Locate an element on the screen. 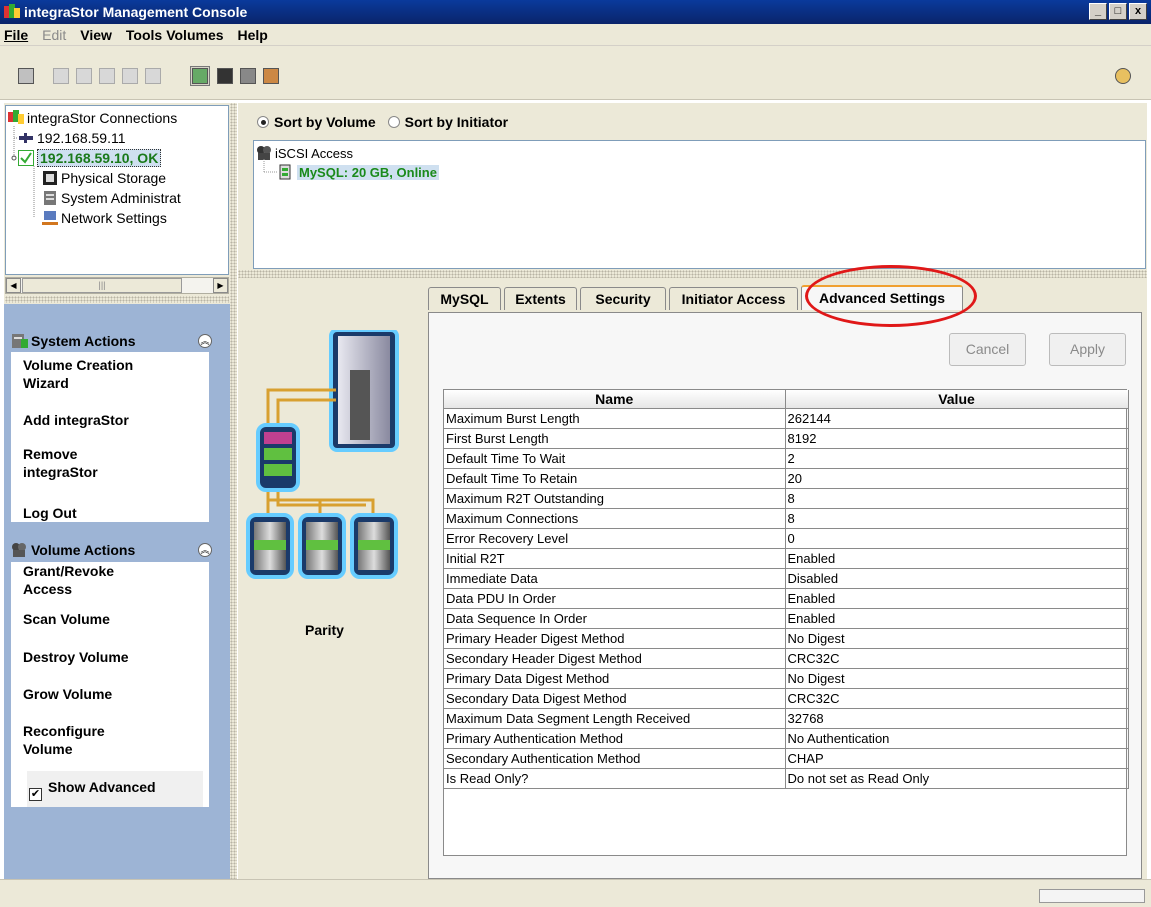 Image resolution: width=1151 pixels, height=907 pixels. maximize-button: □ is located at coordinates (1118, 11).